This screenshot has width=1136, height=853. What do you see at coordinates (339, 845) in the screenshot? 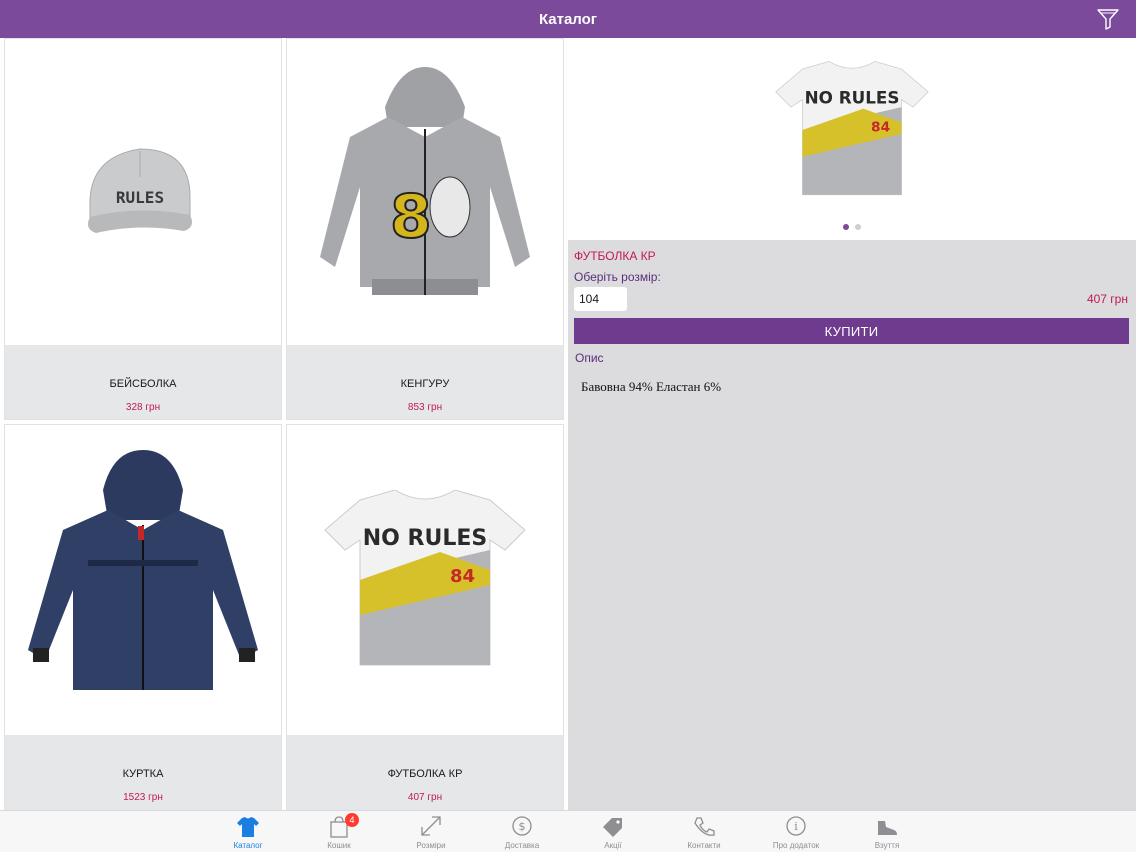
I see `tab-label: Кошик` at bounding box center [339, 845].